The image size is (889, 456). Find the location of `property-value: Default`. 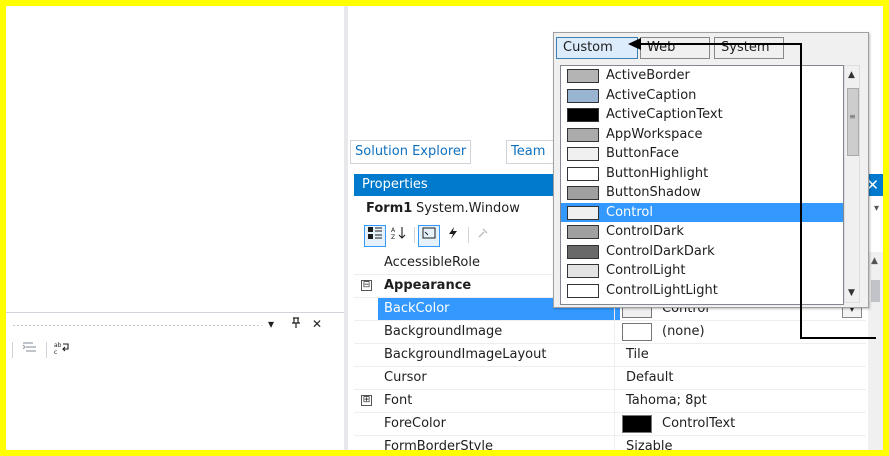

property-value: Default is located at coordinates (743, 378).